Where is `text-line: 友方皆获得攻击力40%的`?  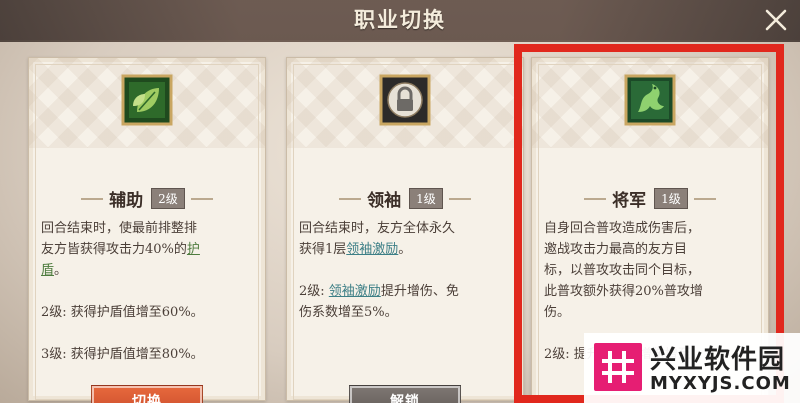 text-line: 友方皆获得攻击力40%的 is located at coordinates (114, 249).